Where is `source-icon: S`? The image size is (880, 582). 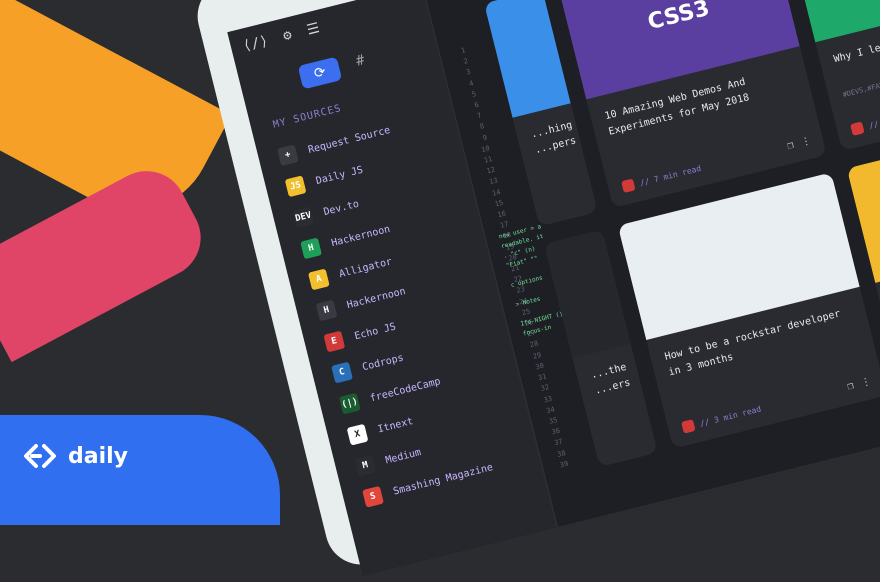 source-icon: S is located at coordinates (373, 496).